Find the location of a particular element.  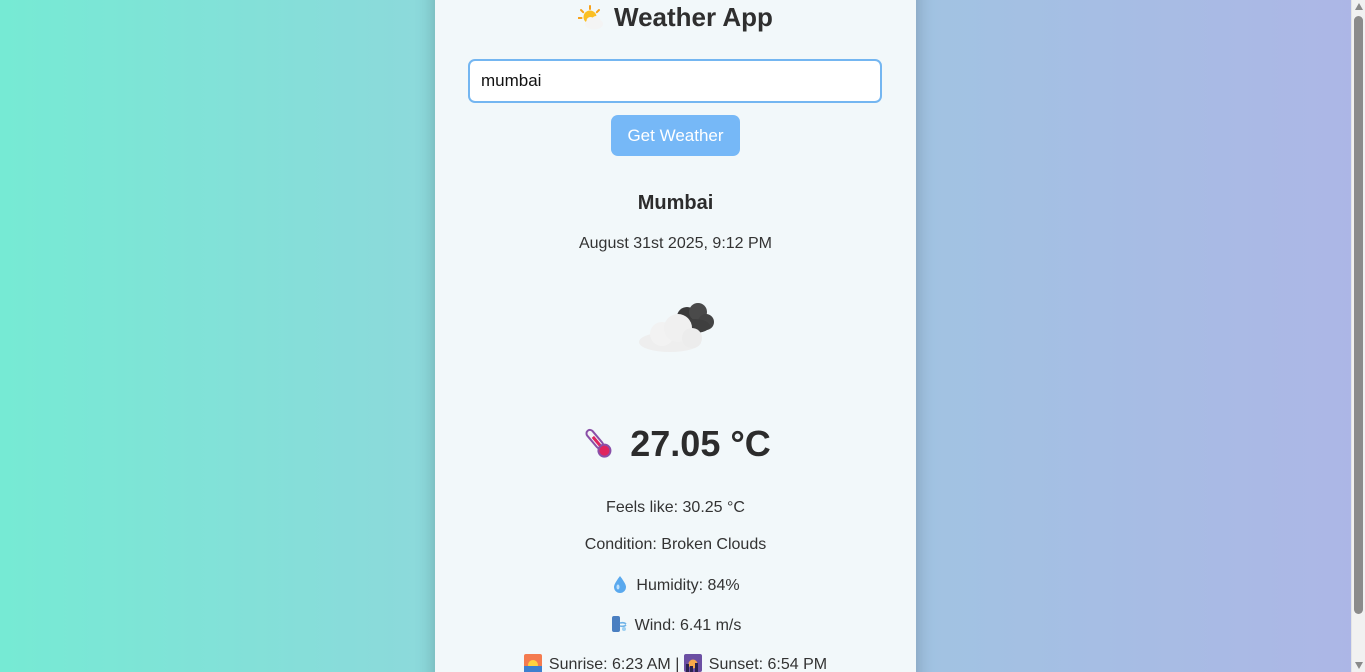

scroll-up-icon is located at coordinates (1359, 6).